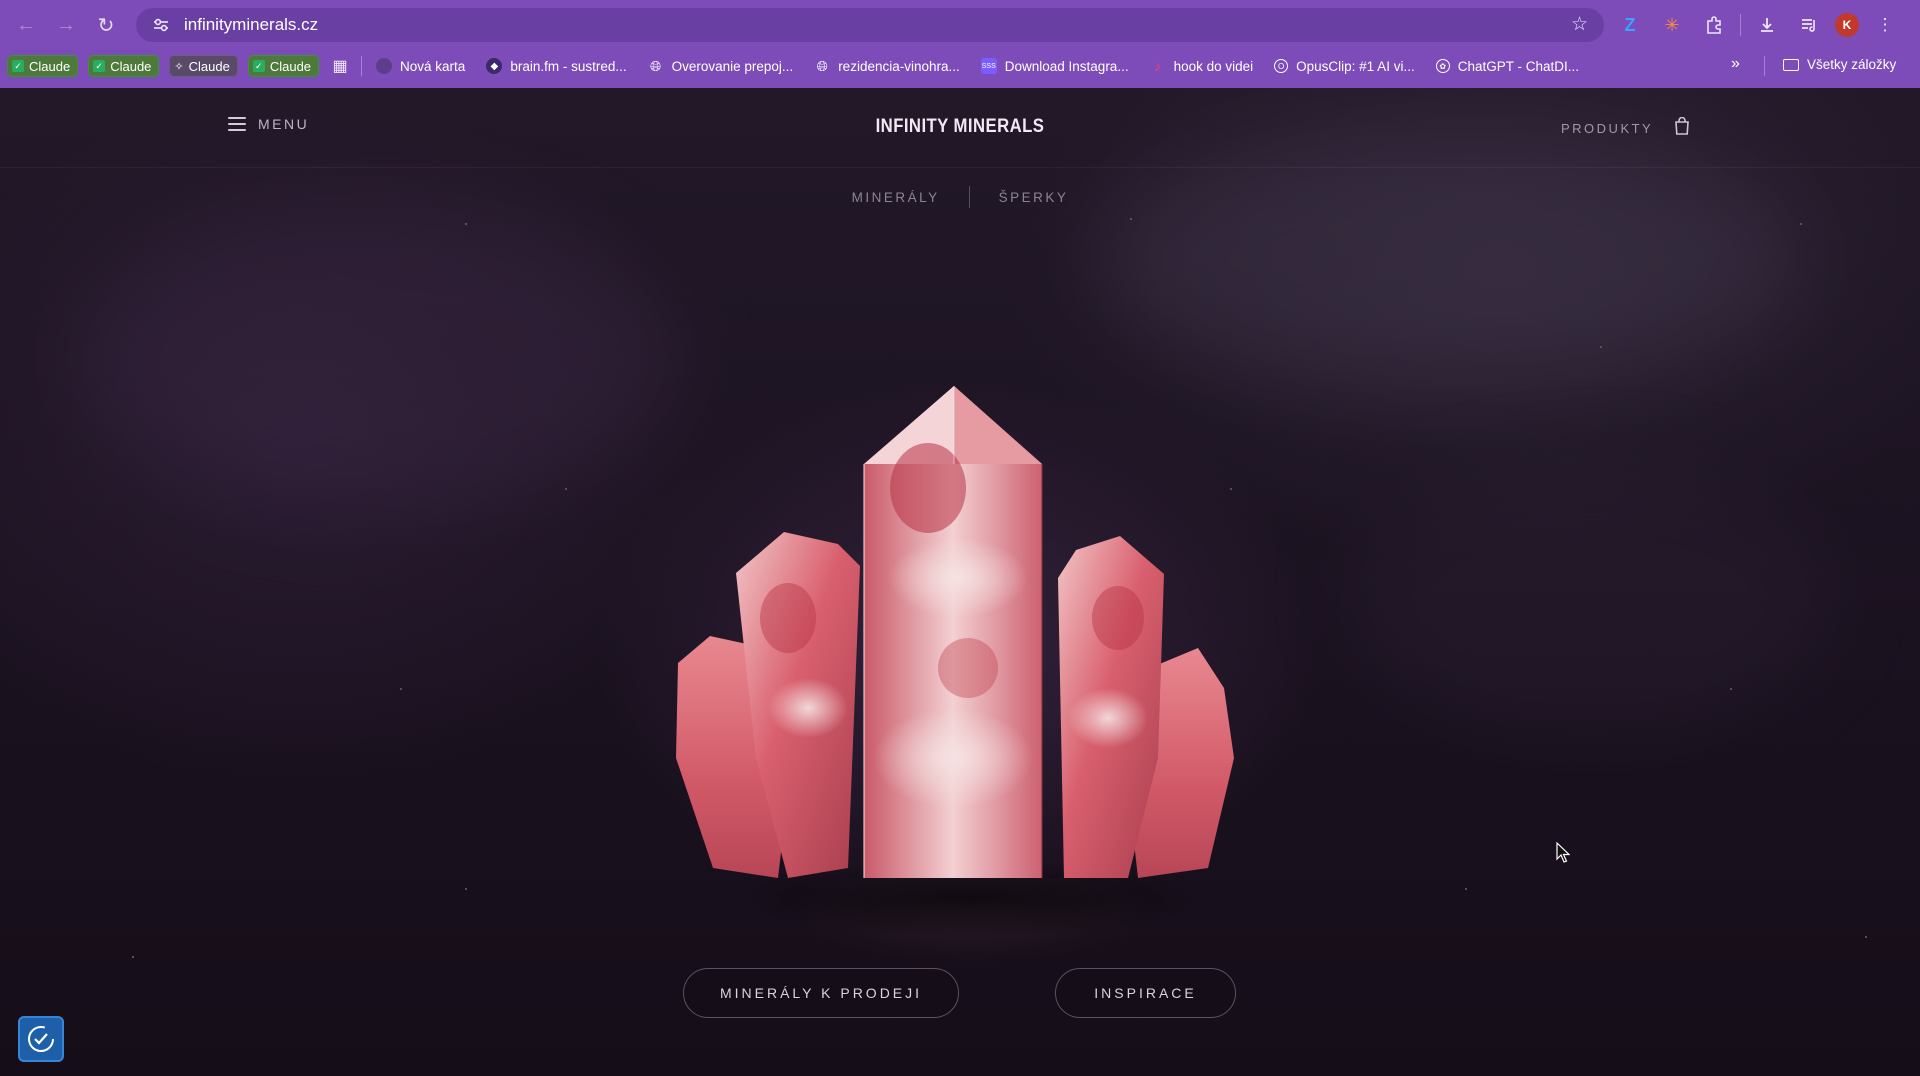 The height and width of the screenshot is (1076, 1920). Describe the element at coordinates (26, 25) in the screenshot. I see `back-icon: ←` at that location.